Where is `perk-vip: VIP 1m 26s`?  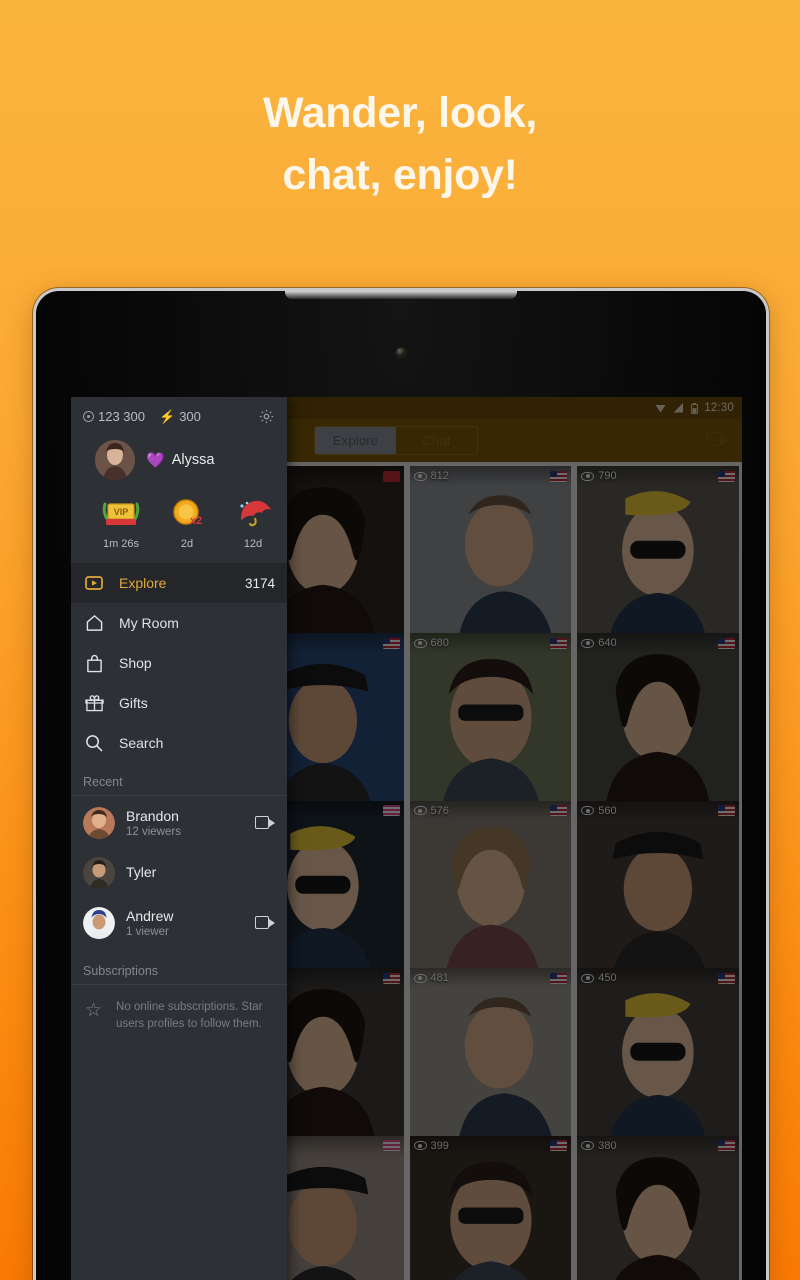
perk-vip: VIP 1m 26s is located at coordinates (121, 522).